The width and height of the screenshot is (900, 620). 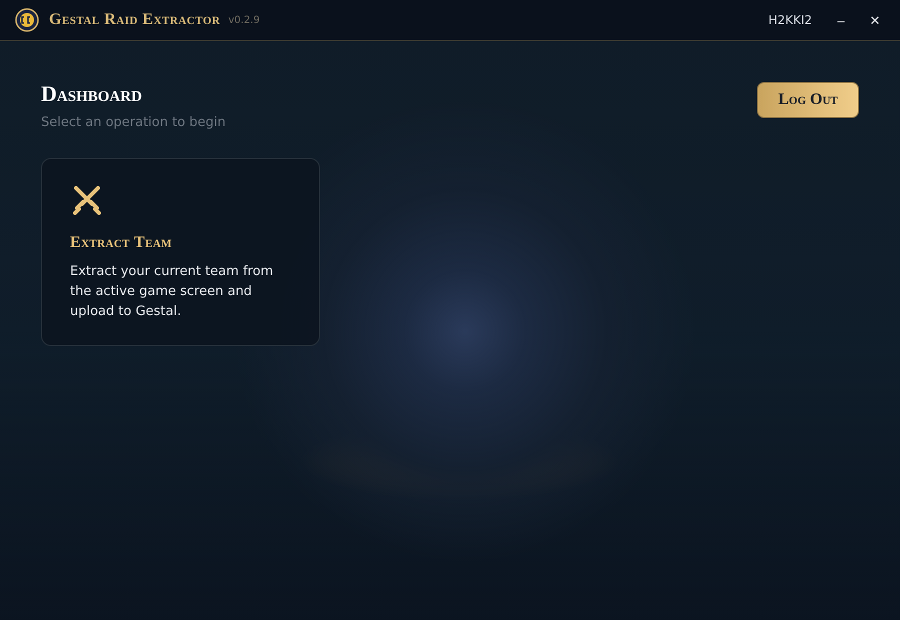 What do you see at coordinates (244, 20) in the screenshot?
I see `version-label: v0.2.9` at bounding box center [244, 20].